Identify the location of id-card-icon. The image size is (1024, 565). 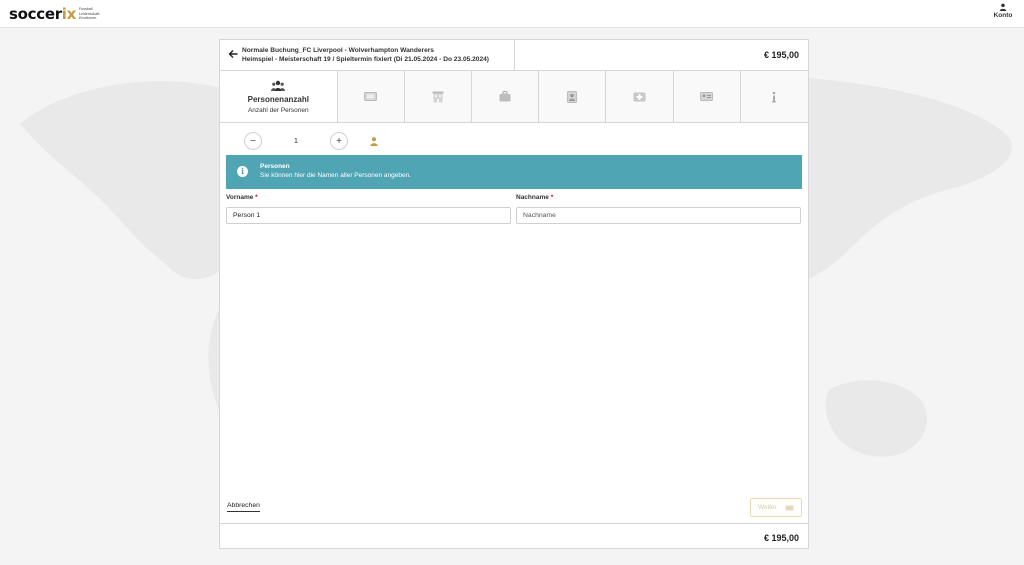
(707, 96).